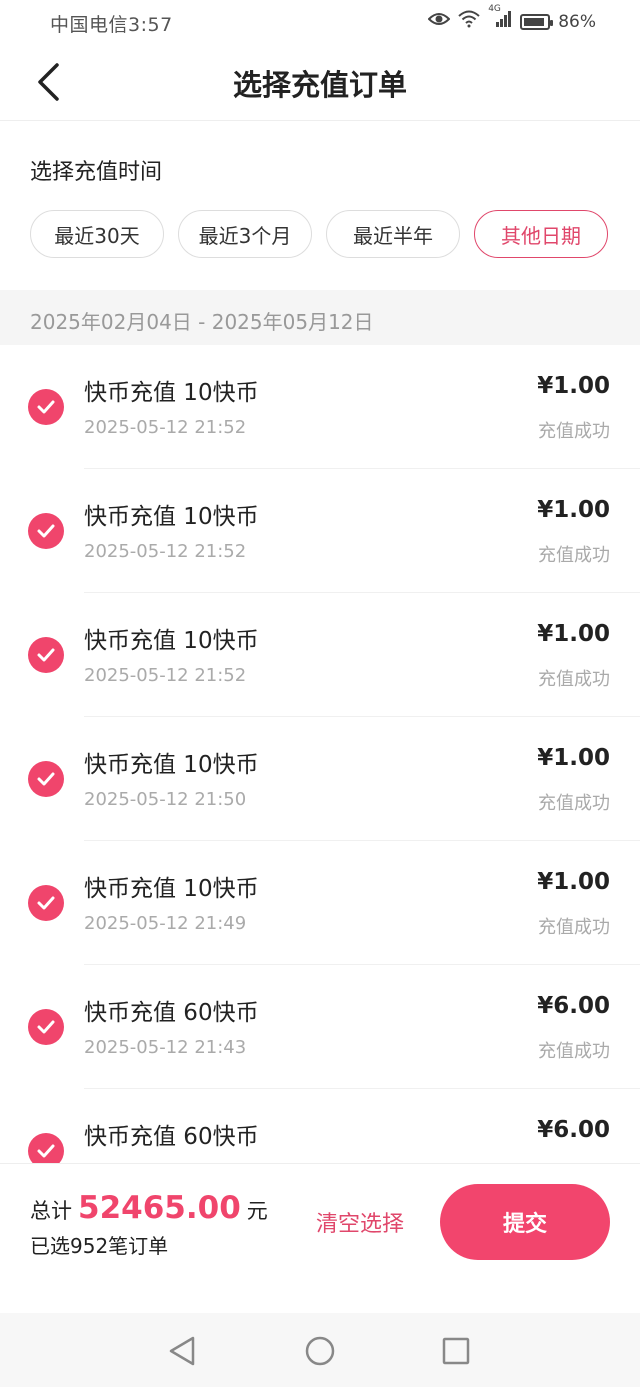 The image size is (640, 1387). Describe the element at coordinates (320, 1027) in the screenshot. I see `order-item: 快币充值 60快币 2025-05-12 21:43 ¥6.00 充值成功` at that location.